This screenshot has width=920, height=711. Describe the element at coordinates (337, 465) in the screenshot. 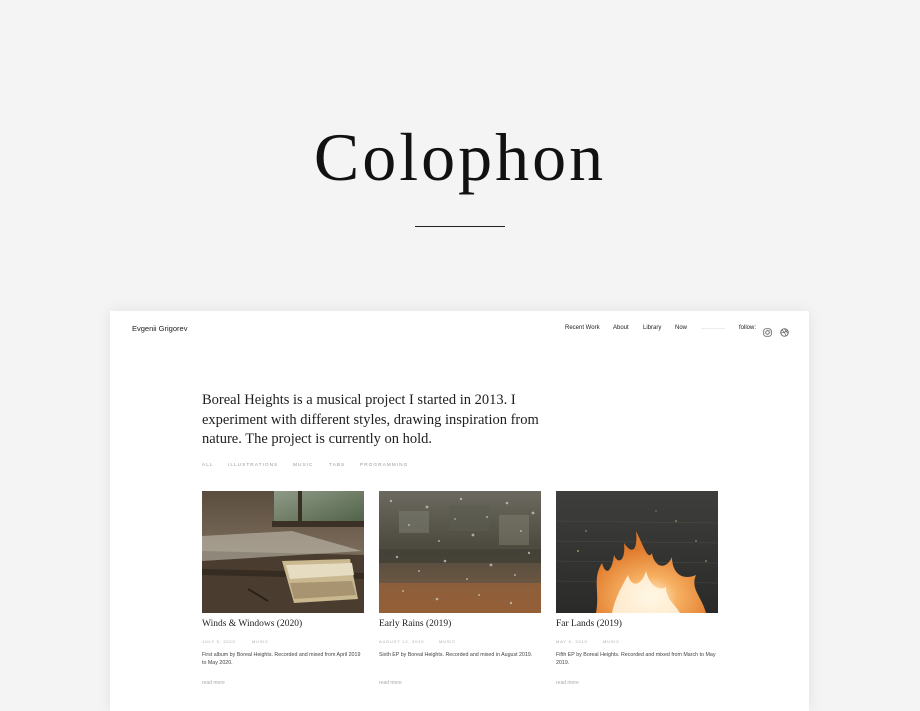

I see `filter-tabs: TABS` at that location.